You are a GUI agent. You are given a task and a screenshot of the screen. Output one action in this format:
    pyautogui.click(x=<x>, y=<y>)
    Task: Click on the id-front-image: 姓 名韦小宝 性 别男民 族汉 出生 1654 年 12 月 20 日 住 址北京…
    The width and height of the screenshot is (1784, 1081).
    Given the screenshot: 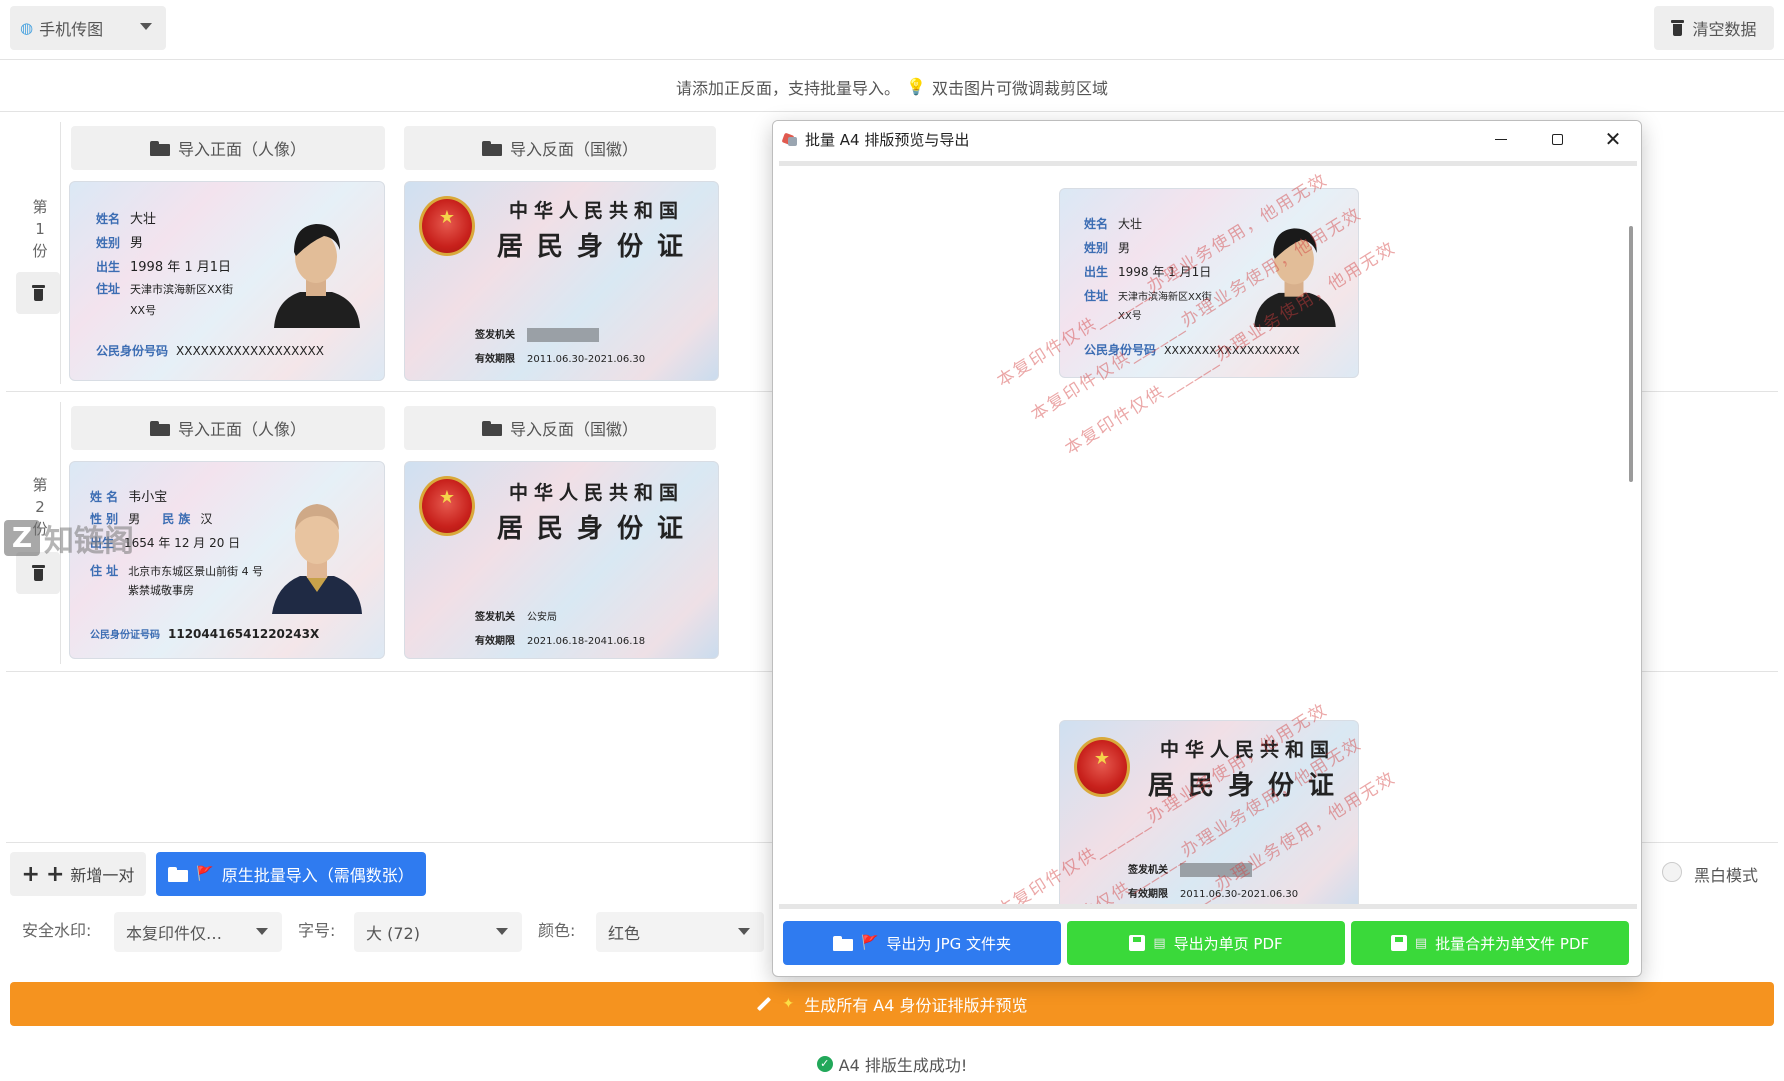 What is the action you would take?
    pyautogui.click(x=227, y=560)
    